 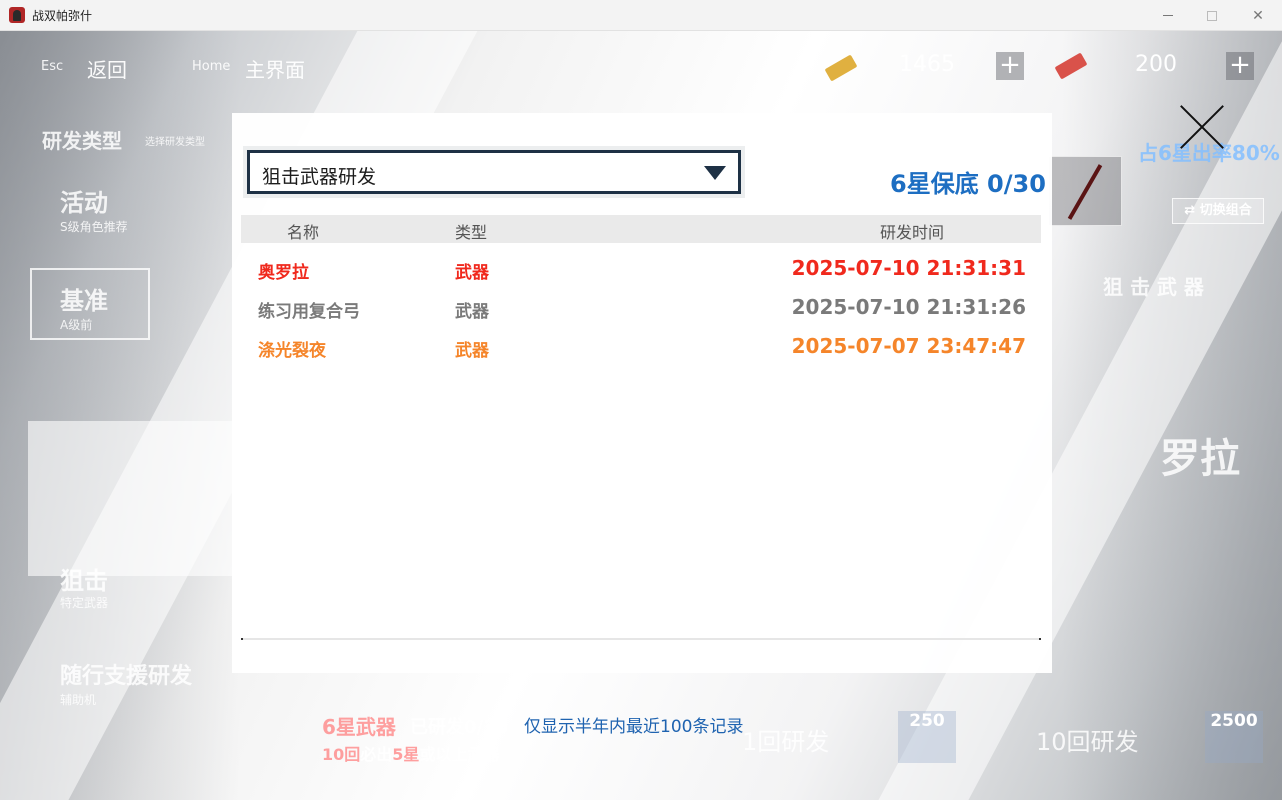 I want to click on table-row: 奥罗拉 武器 2025-07-10 21:31:31, so click(x=641, y=269).